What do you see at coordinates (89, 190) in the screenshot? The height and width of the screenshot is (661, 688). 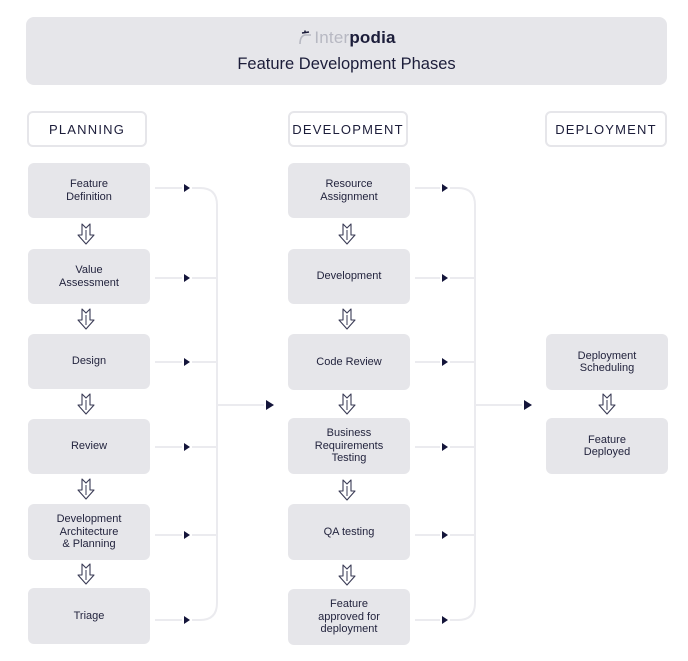 I see `step-feature-definition: Feature Definition` at bounding box center [89, 190].